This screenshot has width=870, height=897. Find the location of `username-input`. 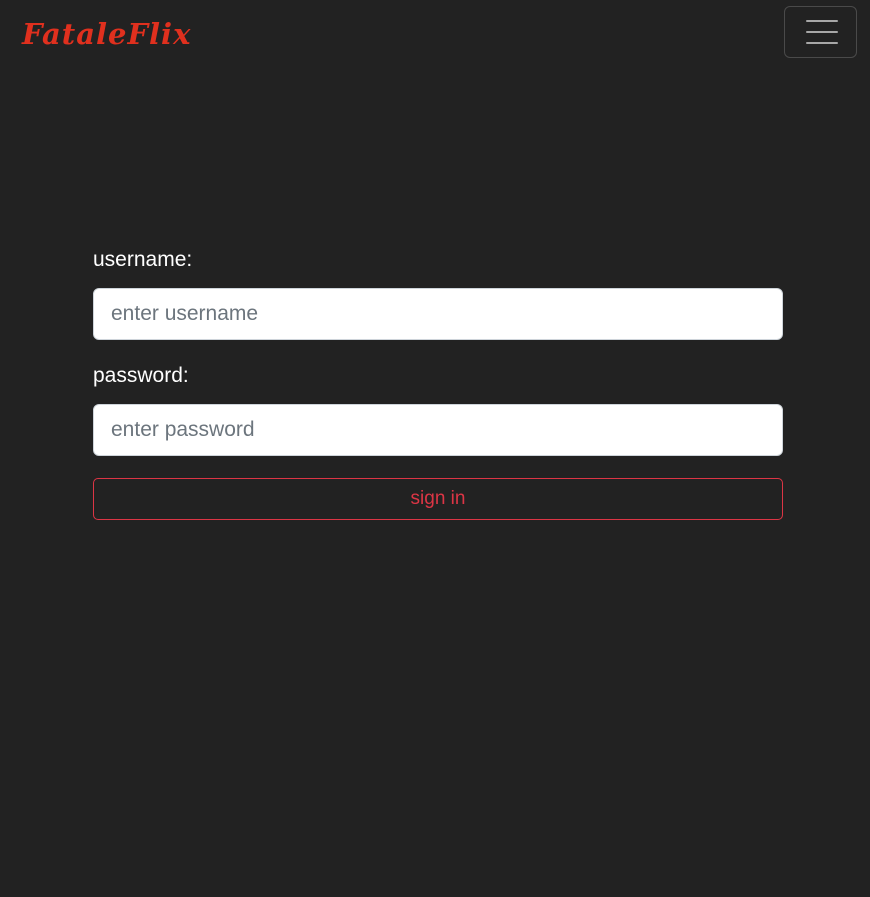

username-input is located at coordinates (438, 314).